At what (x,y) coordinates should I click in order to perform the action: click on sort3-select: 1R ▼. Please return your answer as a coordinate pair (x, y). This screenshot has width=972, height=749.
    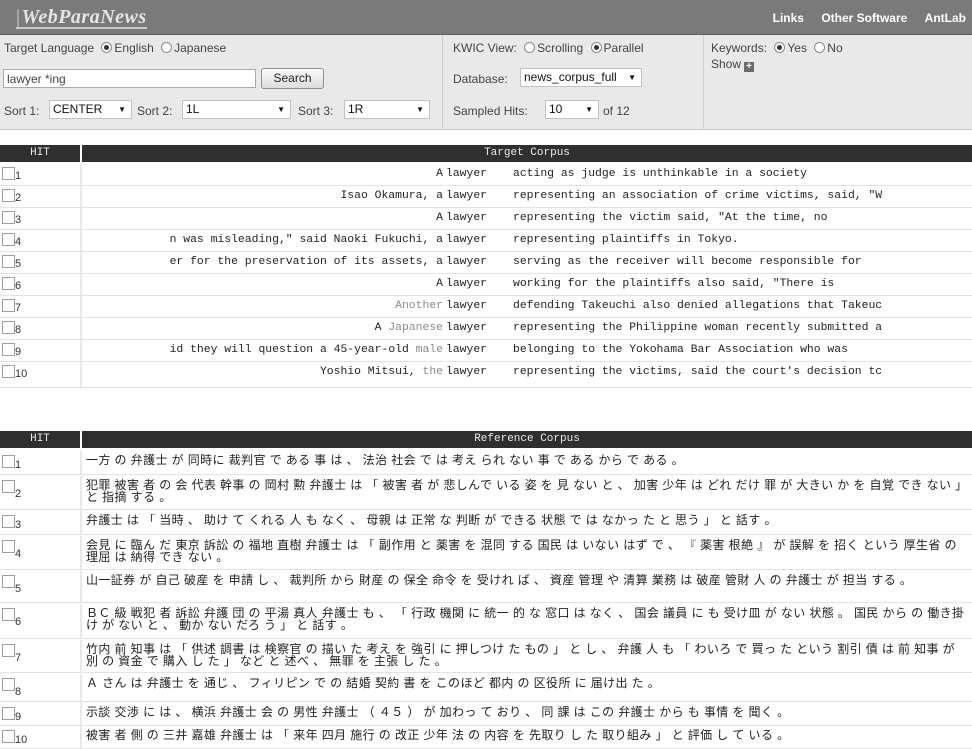
    Looking at the image, I should click on (387, 109).